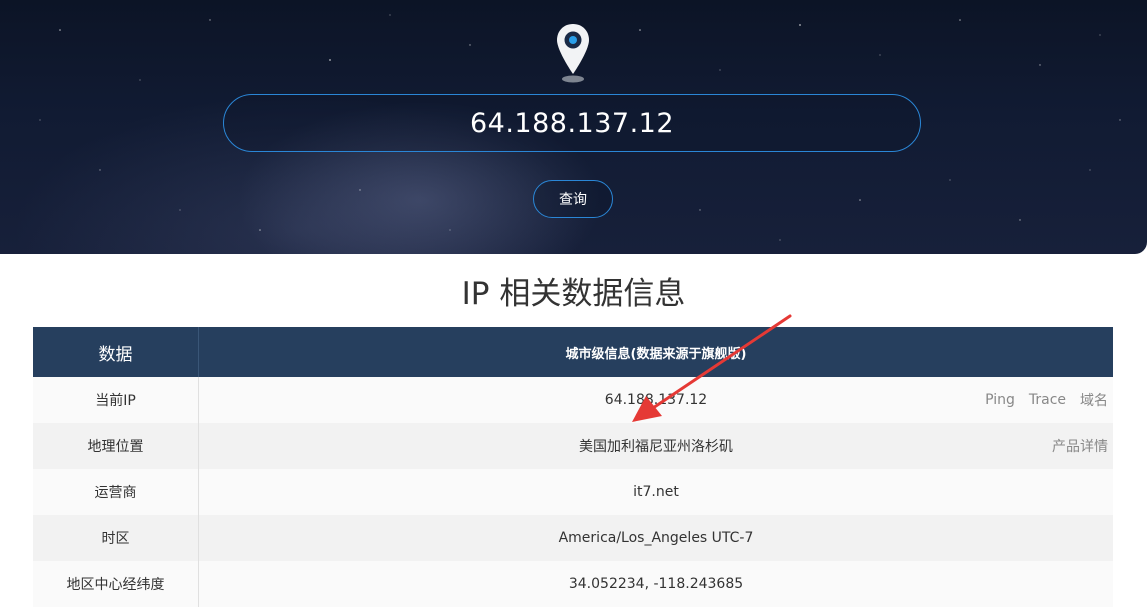 The height and width of the screenshot is (607, 1147). I want to click on row-key: 地理位置, so click(116, 446).